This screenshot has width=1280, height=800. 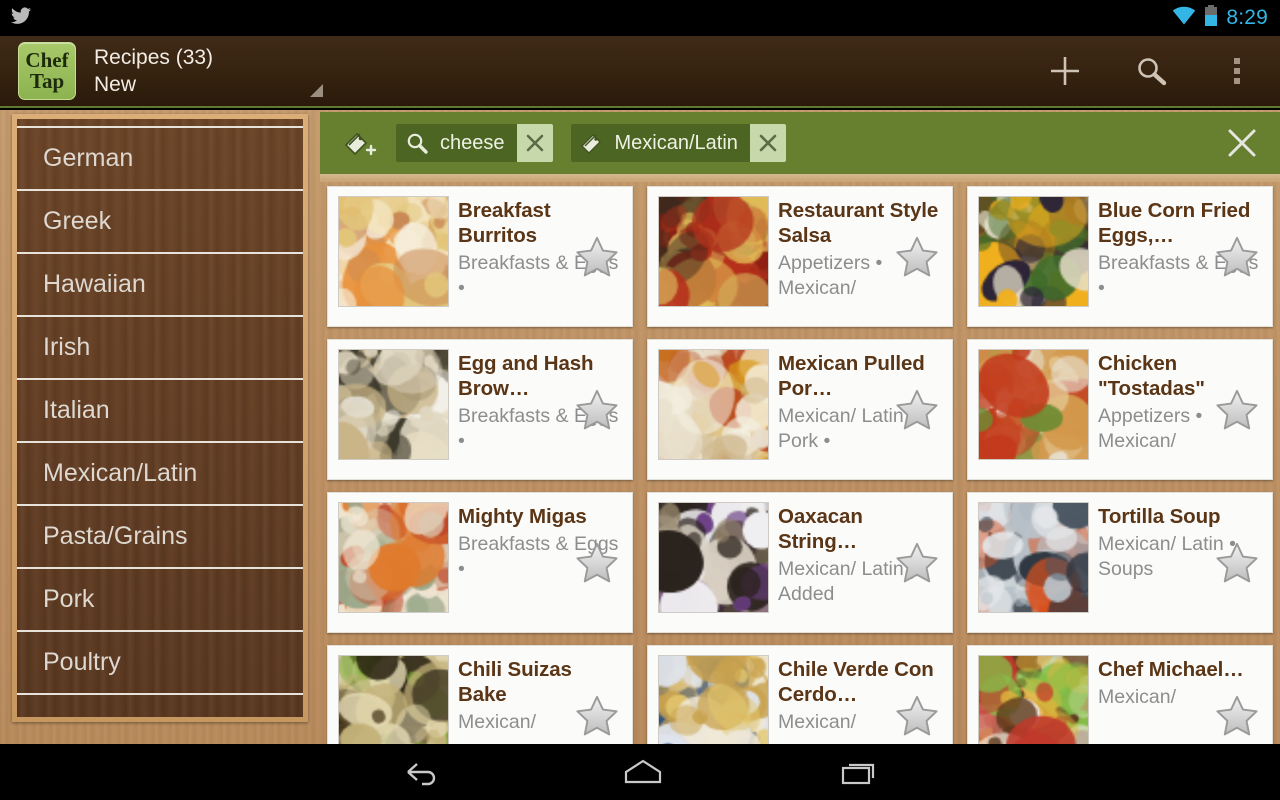 I want to click on app-logo-line2: Tap, so click(x=47, y=81).